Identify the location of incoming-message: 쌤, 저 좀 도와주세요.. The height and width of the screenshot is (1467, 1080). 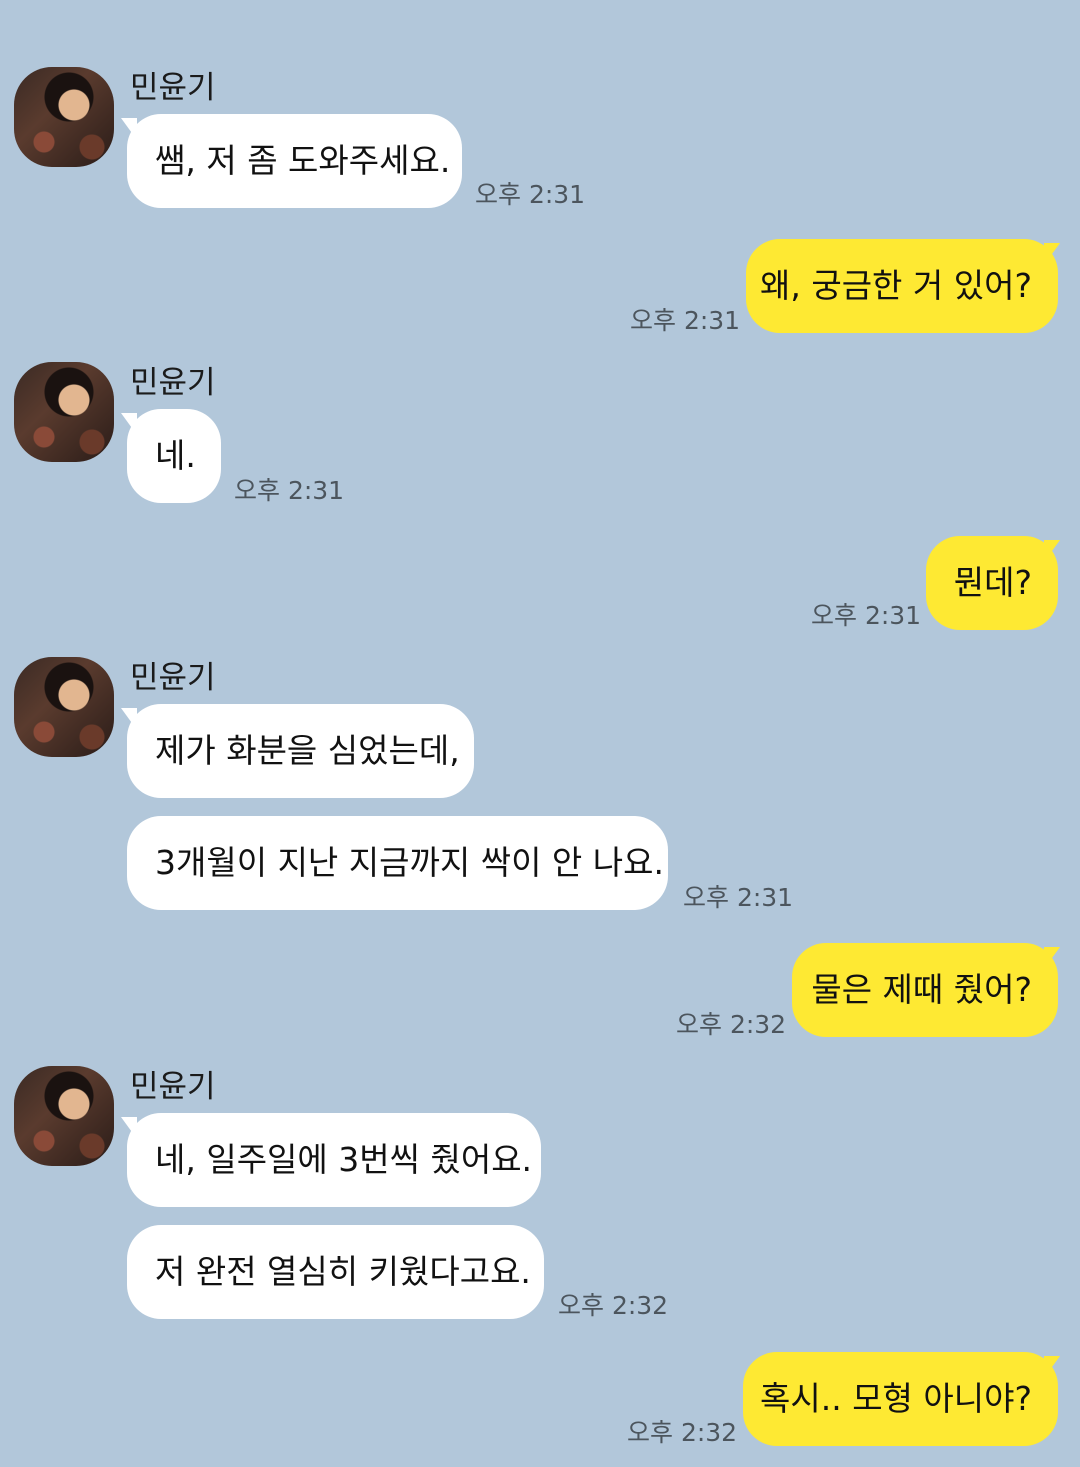
(294, 161).